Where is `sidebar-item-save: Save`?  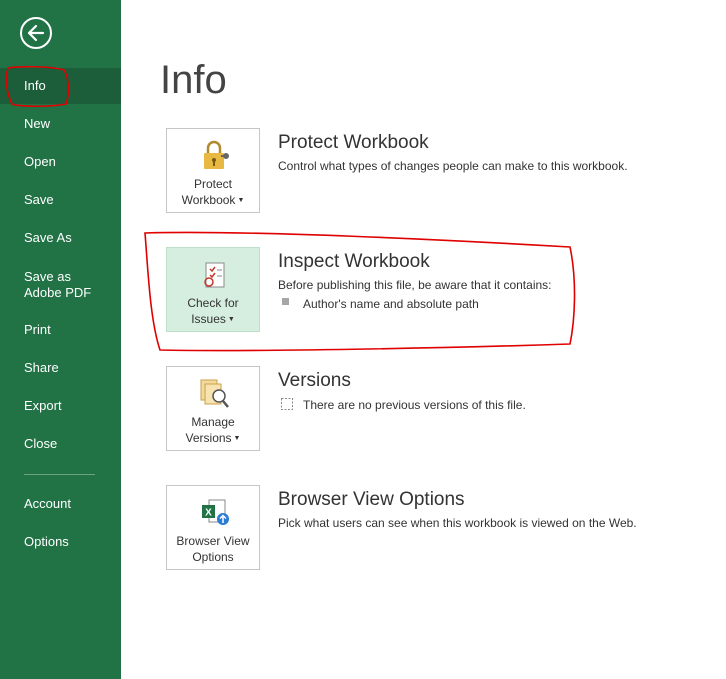
sidebar-item-save: Save is located at coordinates (60, 200).